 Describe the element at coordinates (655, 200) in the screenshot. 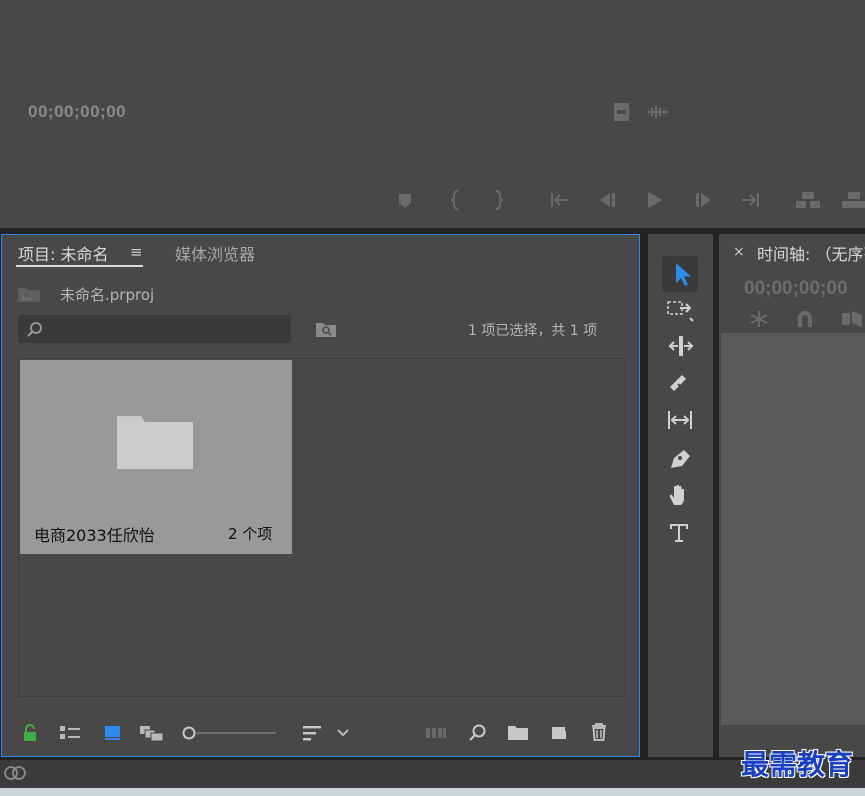

I see `play-icon` at that location.